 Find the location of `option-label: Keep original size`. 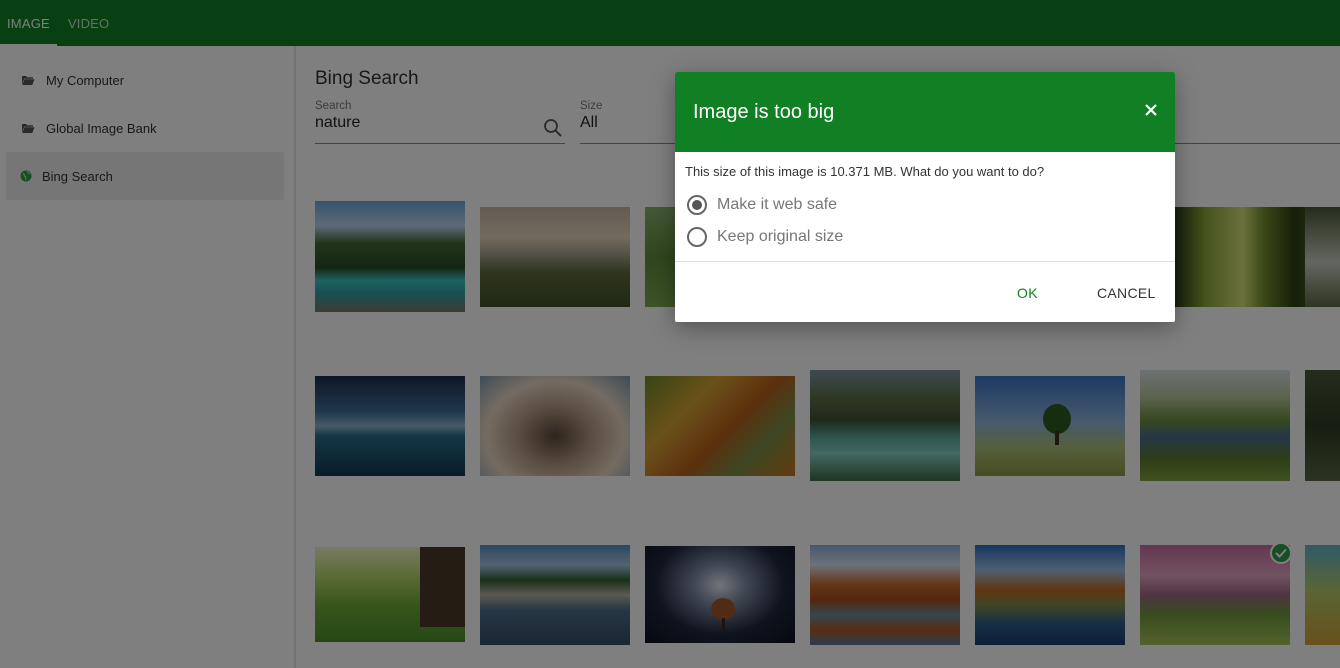

option-label: Keep original size is located at coordinates (780, 236).